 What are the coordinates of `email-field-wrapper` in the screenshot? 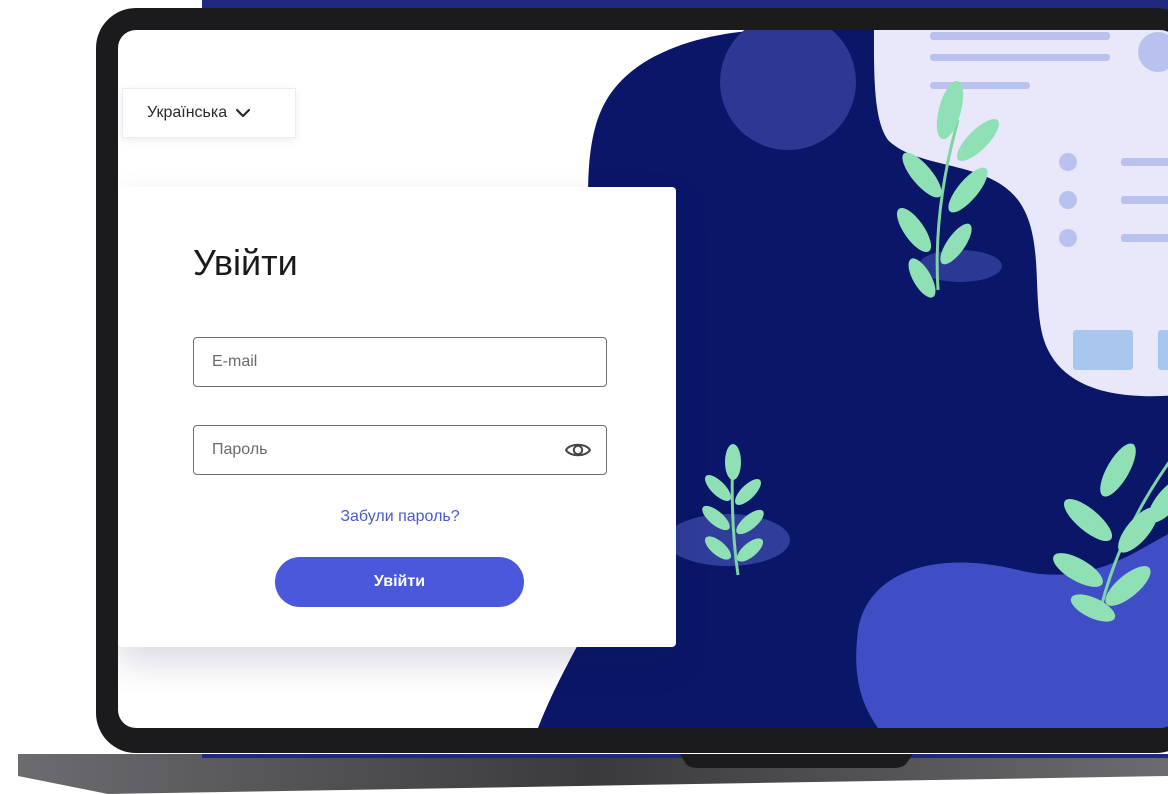 It's located at (400, 362).